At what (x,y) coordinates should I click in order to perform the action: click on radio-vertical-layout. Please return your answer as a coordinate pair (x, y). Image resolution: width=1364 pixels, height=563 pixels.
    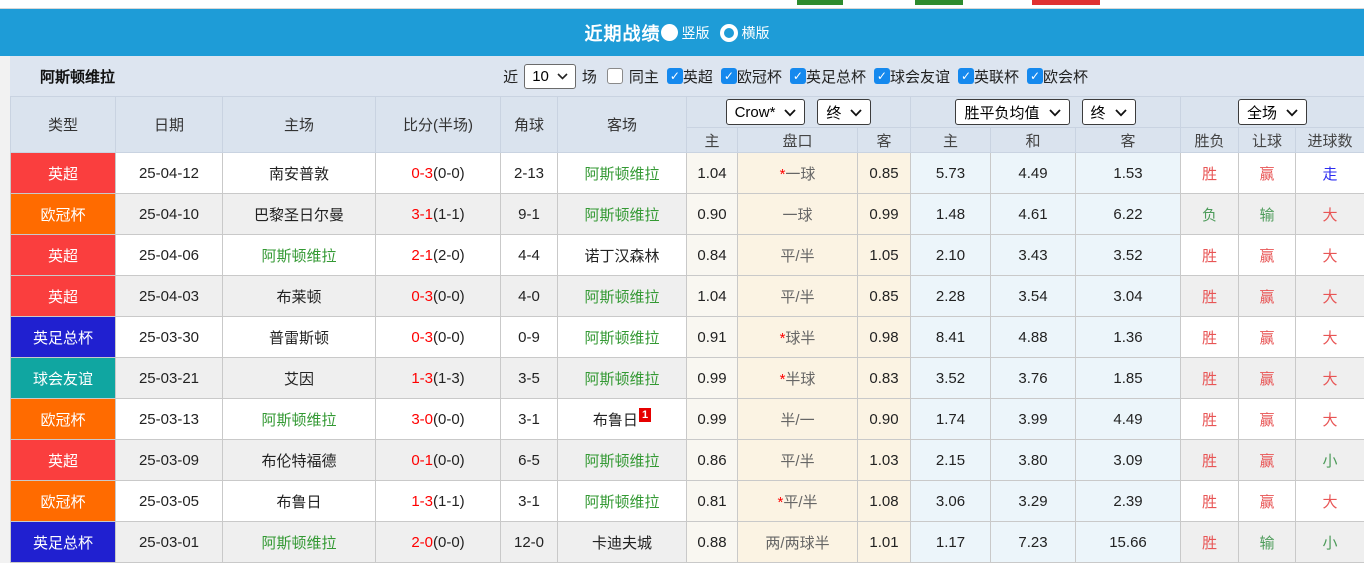
    Looking at the image, I should click on (669, 32).